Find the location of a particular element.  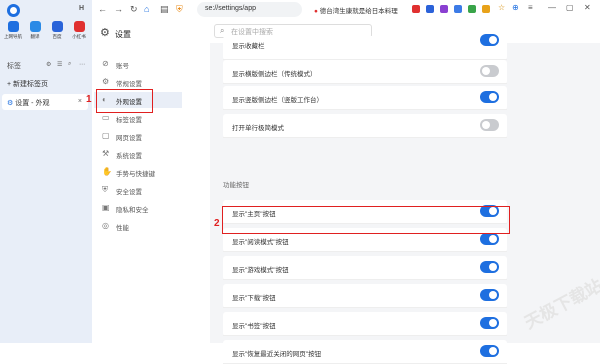

forward-icon: → is located at coordinates (118, 9).